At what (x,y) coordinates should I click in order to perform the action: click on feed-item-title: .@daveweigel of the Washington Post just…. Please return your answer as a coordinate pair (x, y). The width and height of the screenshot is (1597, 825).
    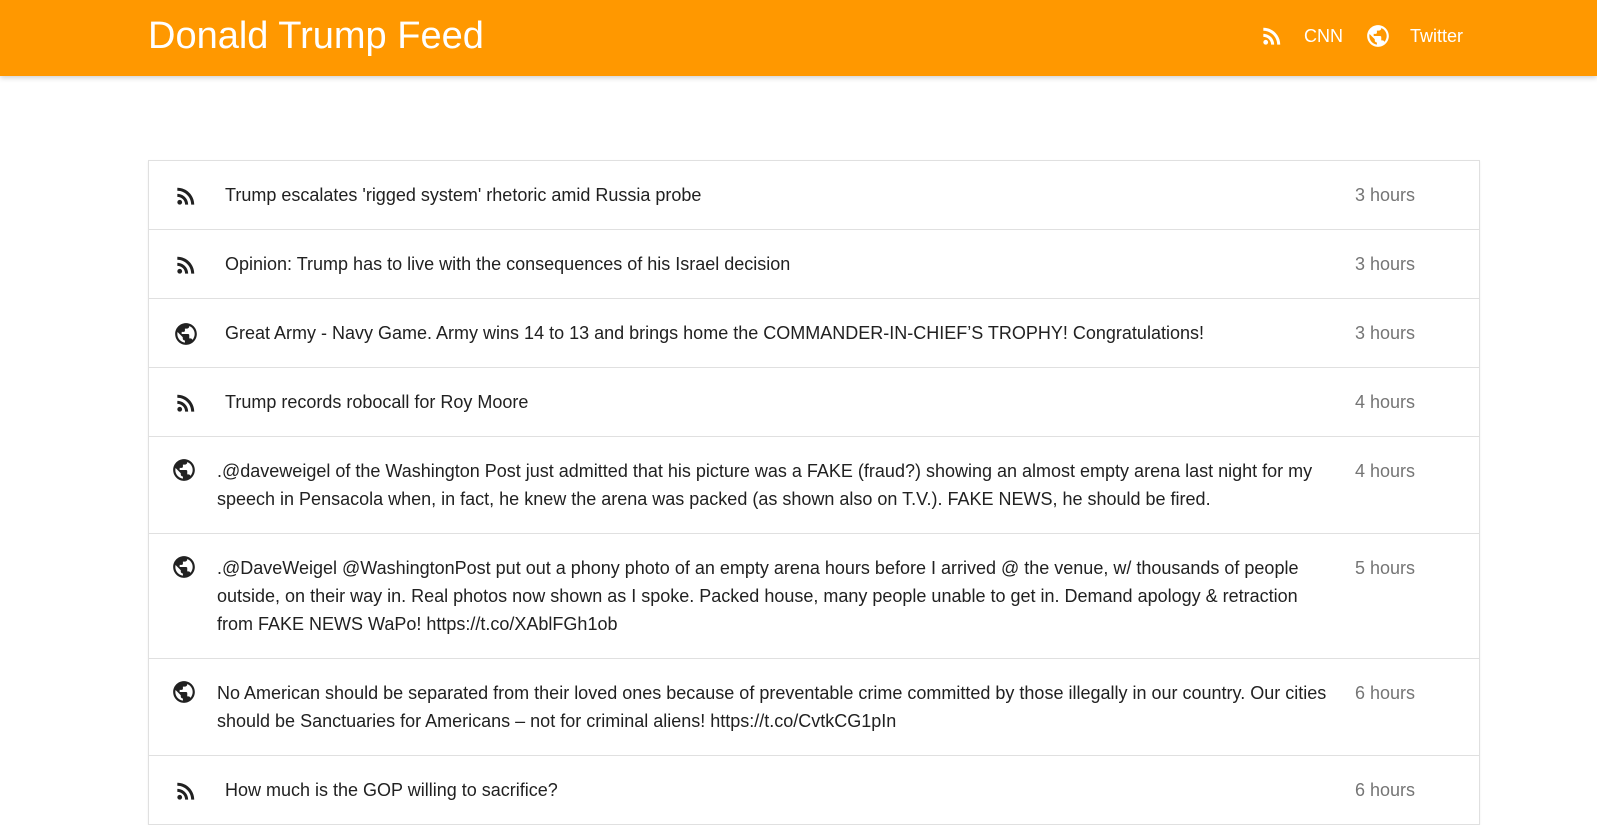
    Looking at the image, I should click on (773, 485).